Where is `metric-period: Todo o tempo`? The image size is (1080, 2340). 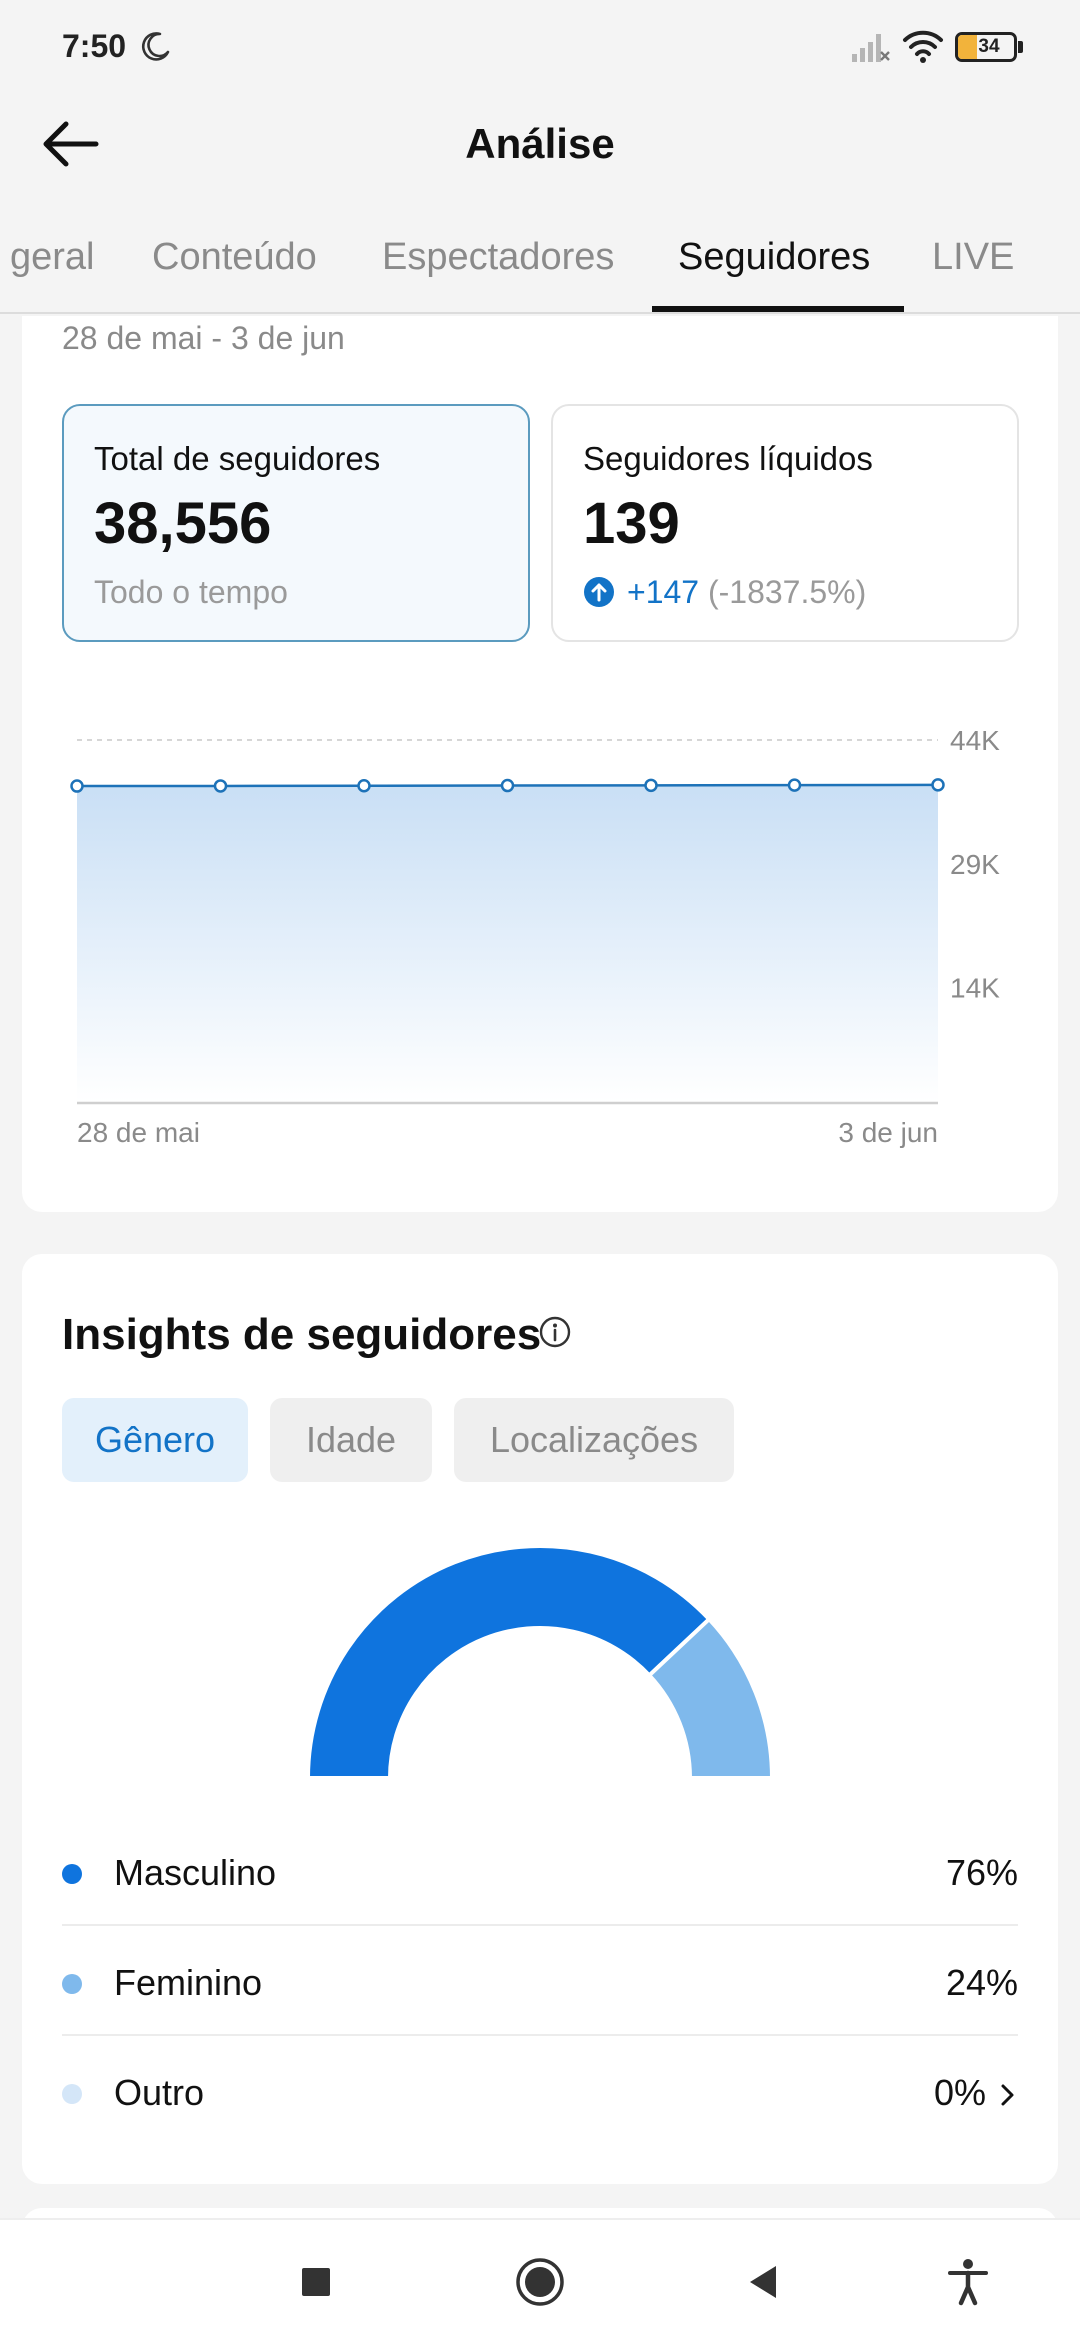 metric-period: Todo o tempo is located at coordinates (191, 592).